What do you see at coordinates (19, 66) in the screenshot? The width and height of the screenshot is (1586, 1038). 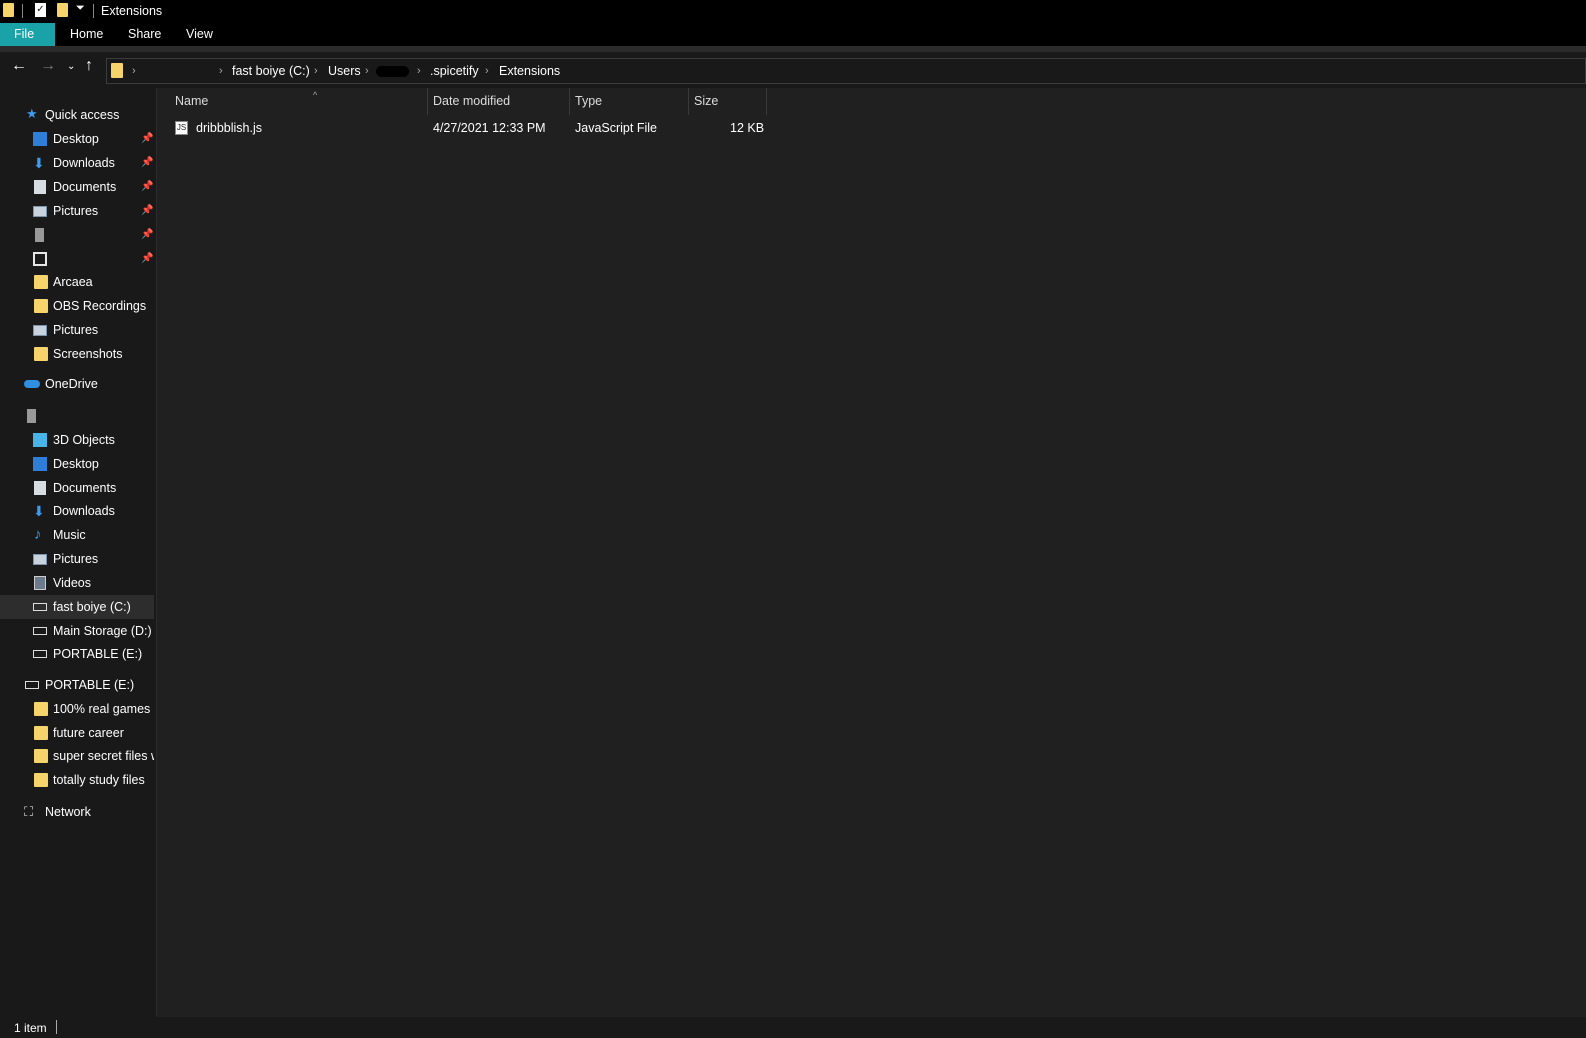 I see `back-arrow-icon: ←` at bounding box center [19, 66].